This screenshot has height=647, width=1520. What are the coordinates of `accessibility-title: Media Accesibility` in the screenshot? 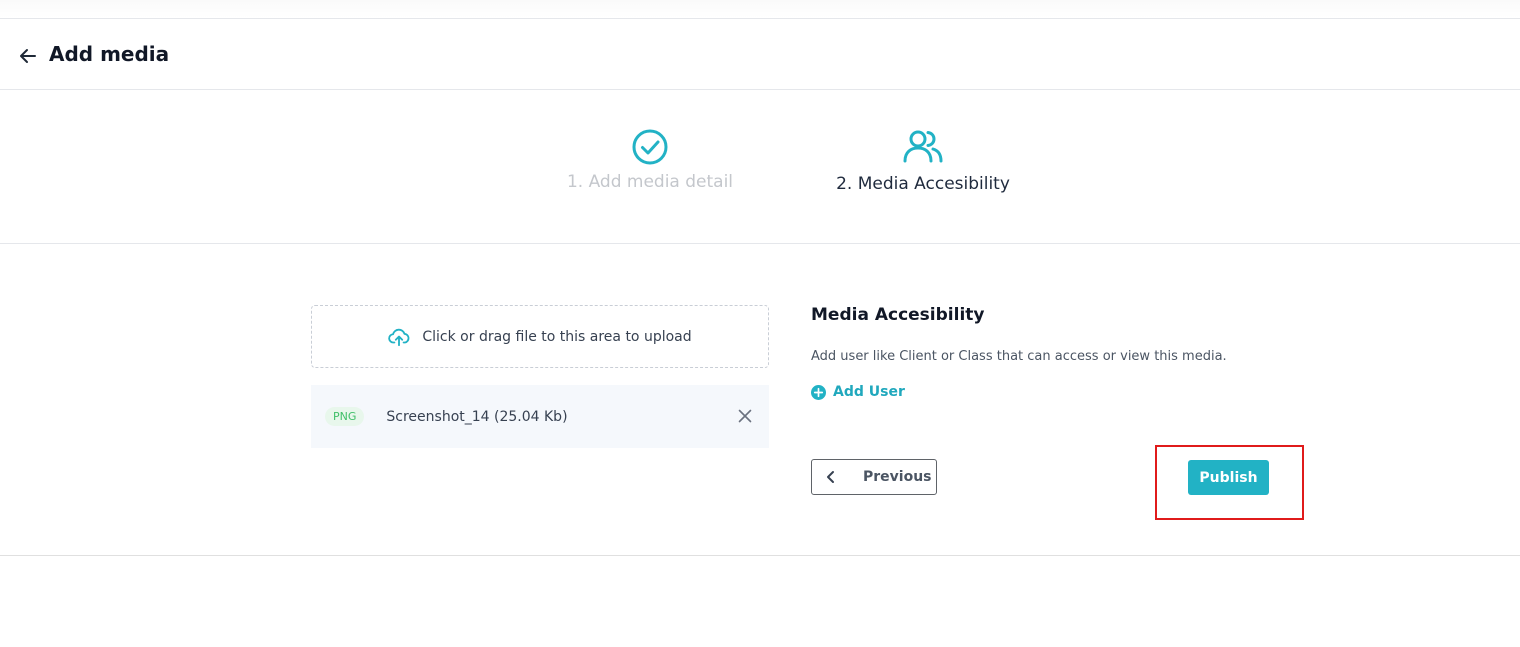 It's located at (898, 315).